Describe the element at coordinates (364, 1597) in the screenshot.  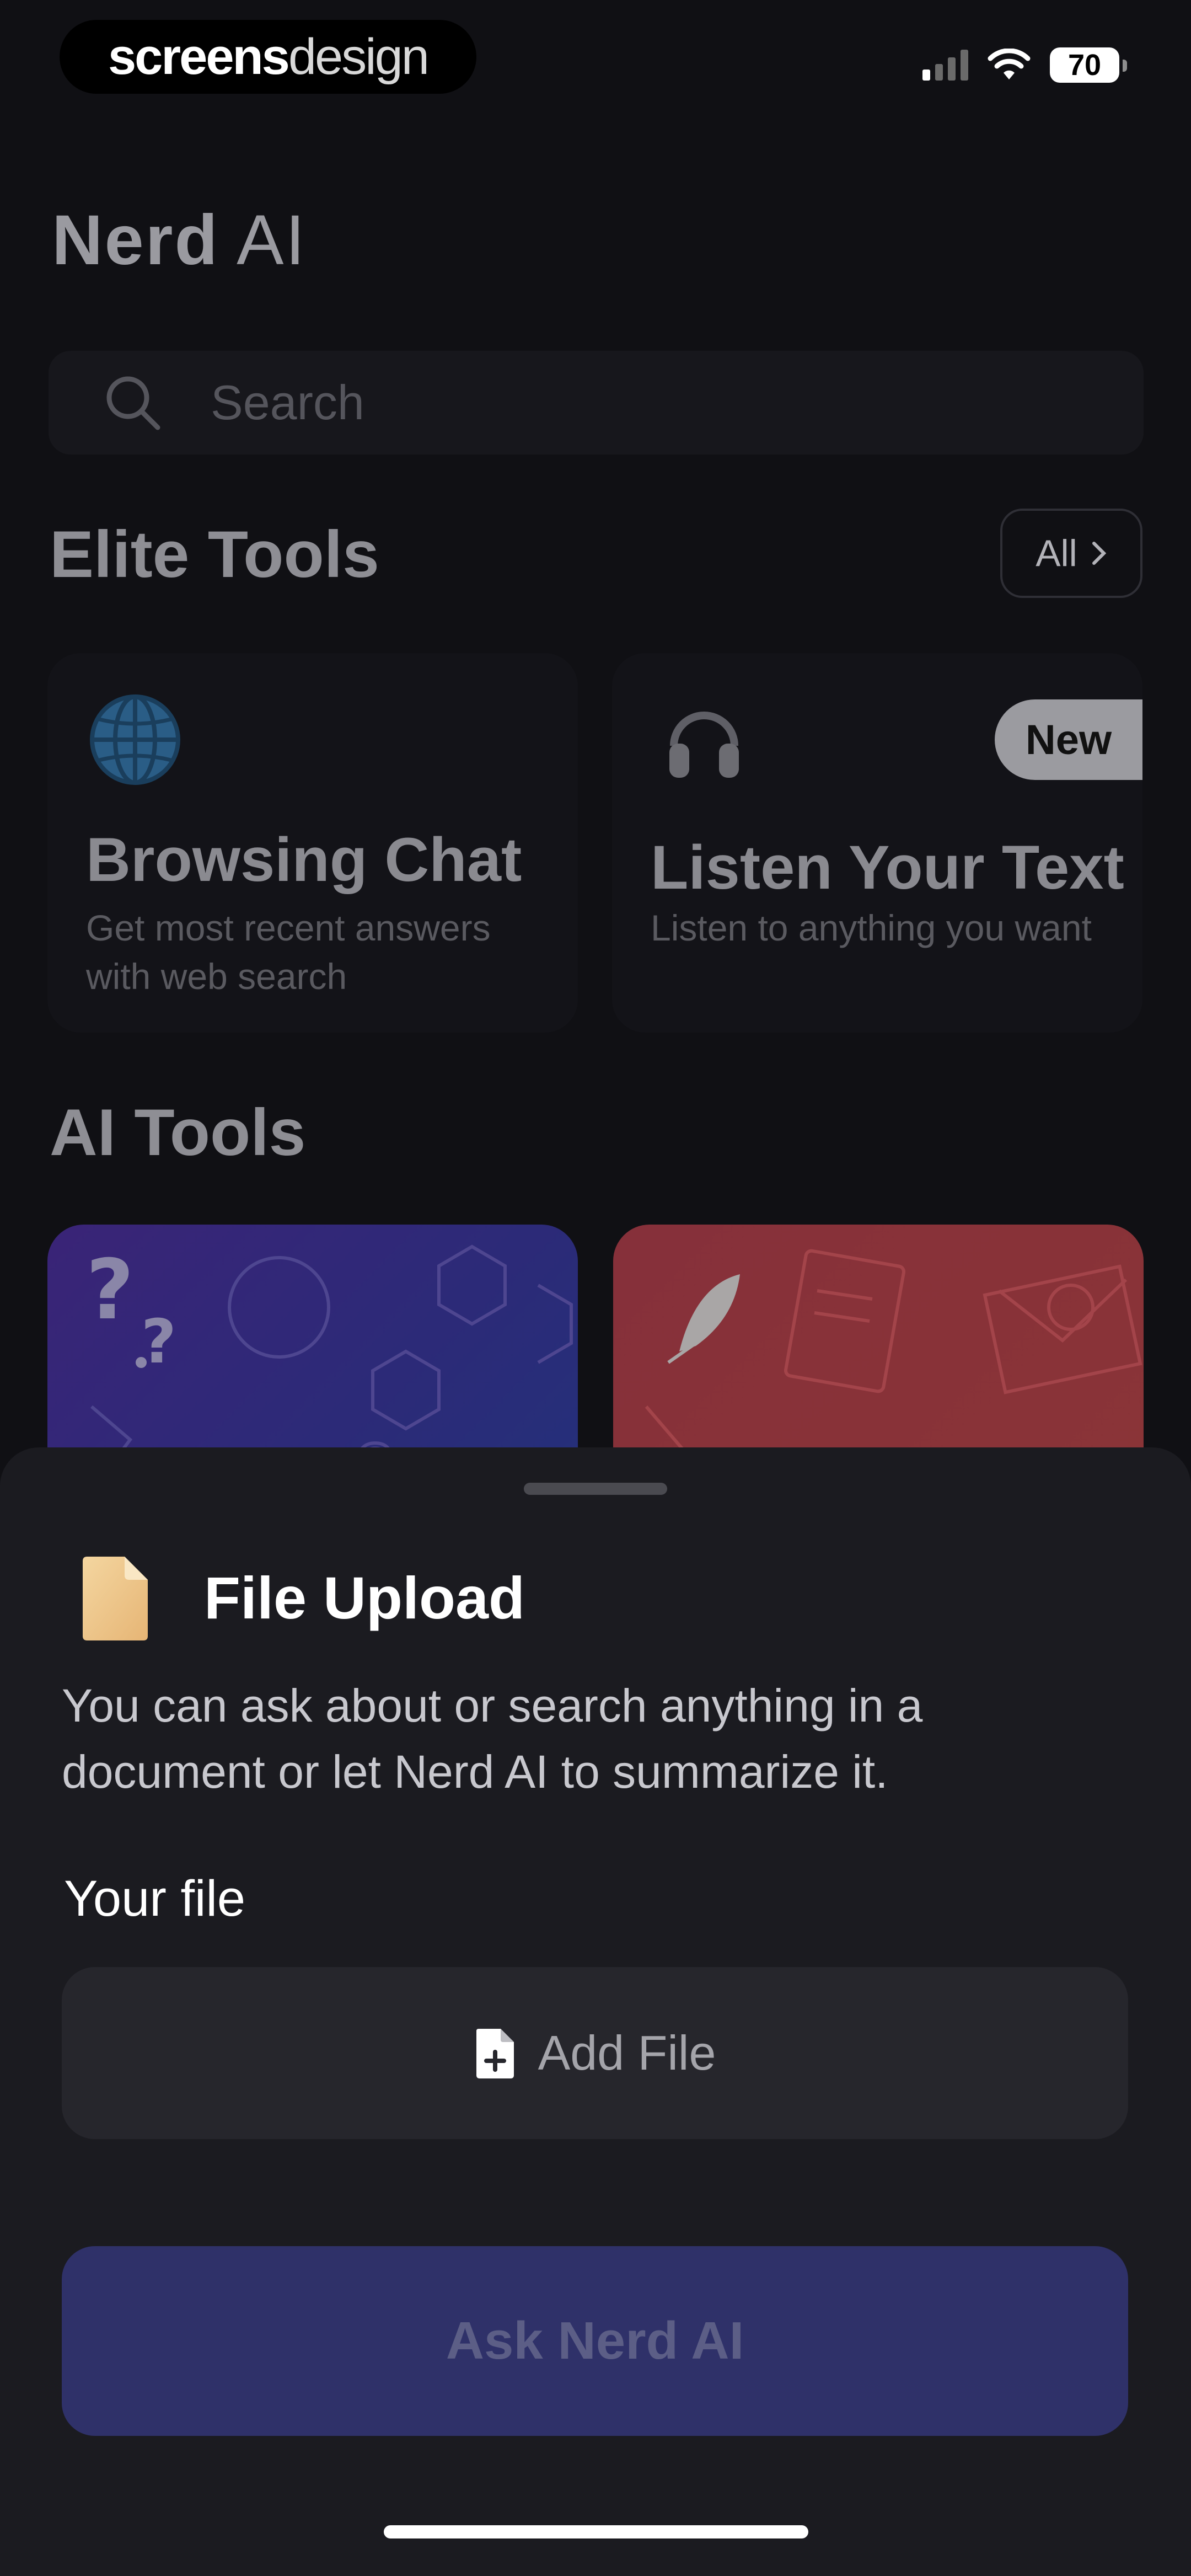
I see `sheet-title: File Upload` at that location.